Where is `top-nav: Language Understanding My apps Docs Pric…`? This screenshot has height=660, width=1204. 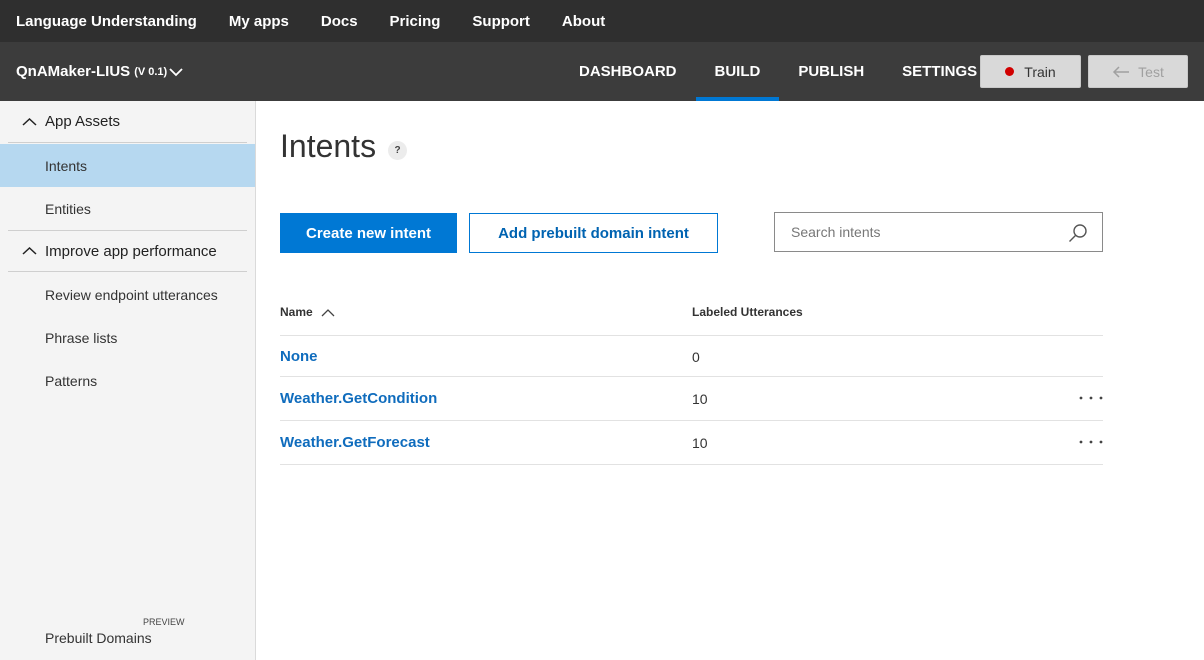
top-nav: Language Understanding My apps Docs Pric… is located at coordinates (602, 21).